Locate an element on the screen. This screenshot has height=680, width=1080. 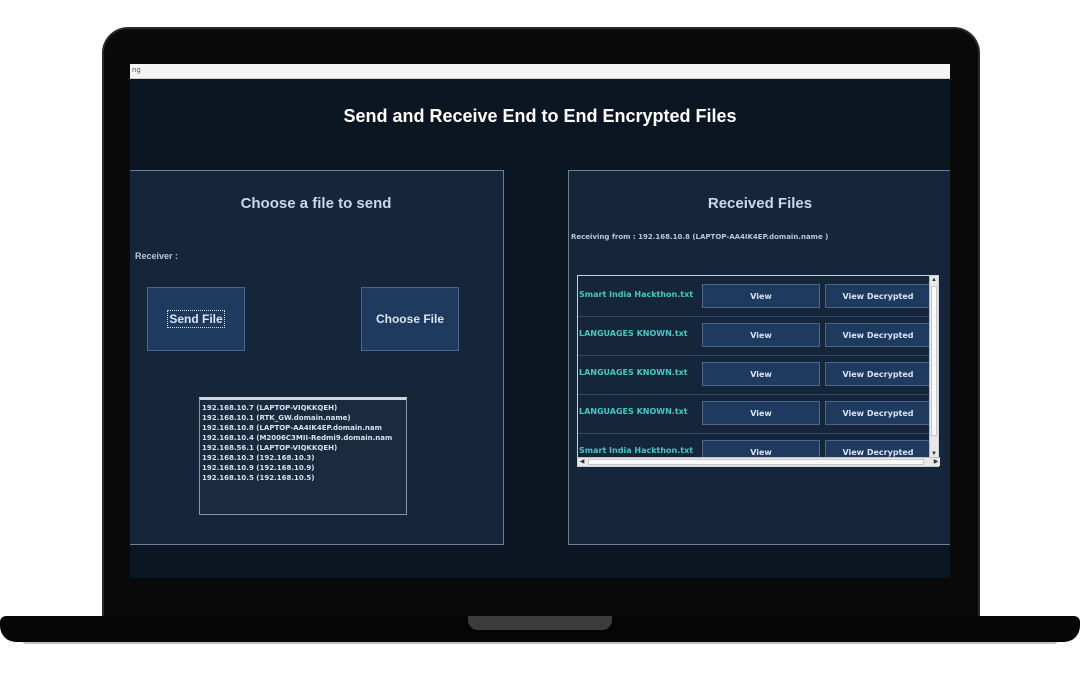
receiver-list-item: 192.168.10.7 (LAPTOP-VIQKKQEH) is located at coordinates (303, 408).